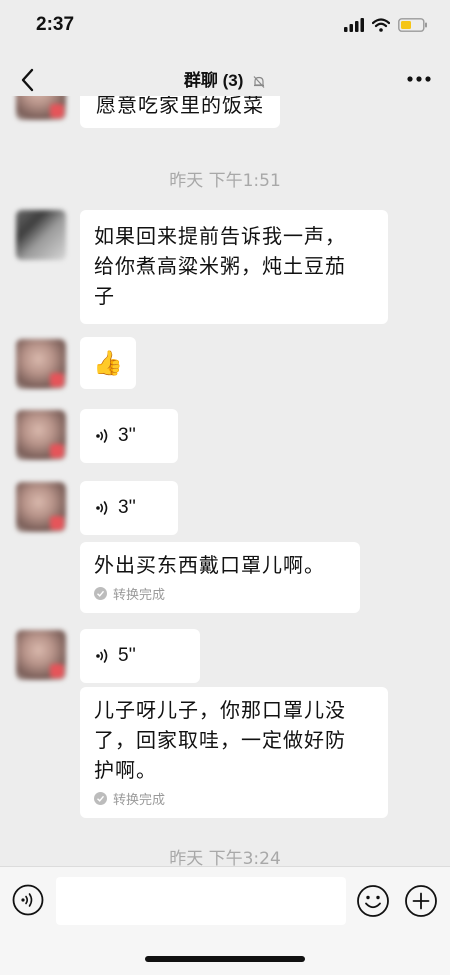  I want to click on emoji-icon, so click(373, 901).